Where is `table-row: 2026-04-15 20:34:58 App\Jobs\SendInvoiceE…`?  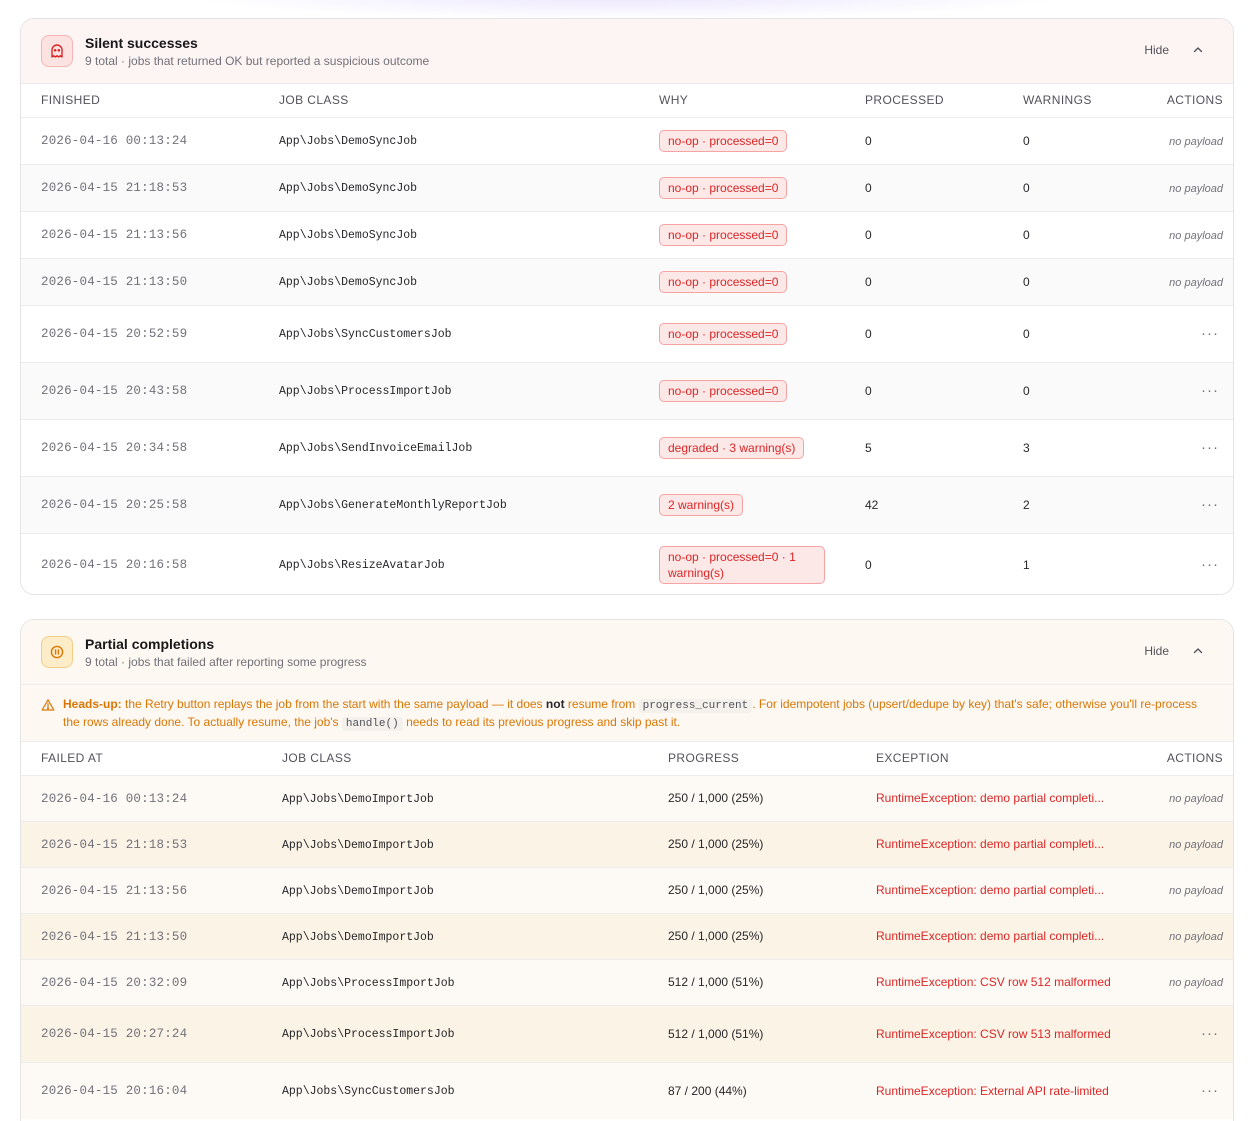
table-row: 2026-04-15 20:34:58 App\Jobs\SendInvoiceE… is located at coordinates (627, 447).